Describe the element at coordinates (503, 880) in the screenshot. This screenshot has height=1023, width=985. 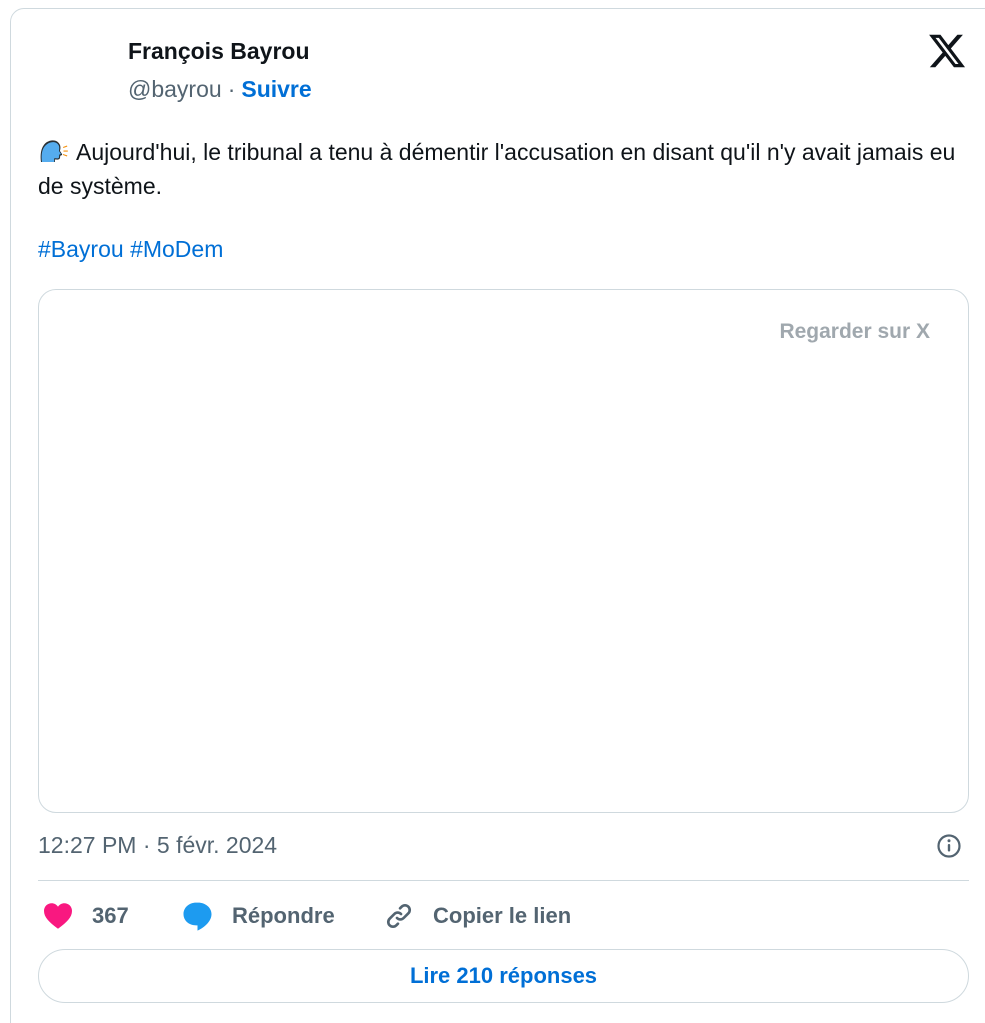
I see `divider` at that location.